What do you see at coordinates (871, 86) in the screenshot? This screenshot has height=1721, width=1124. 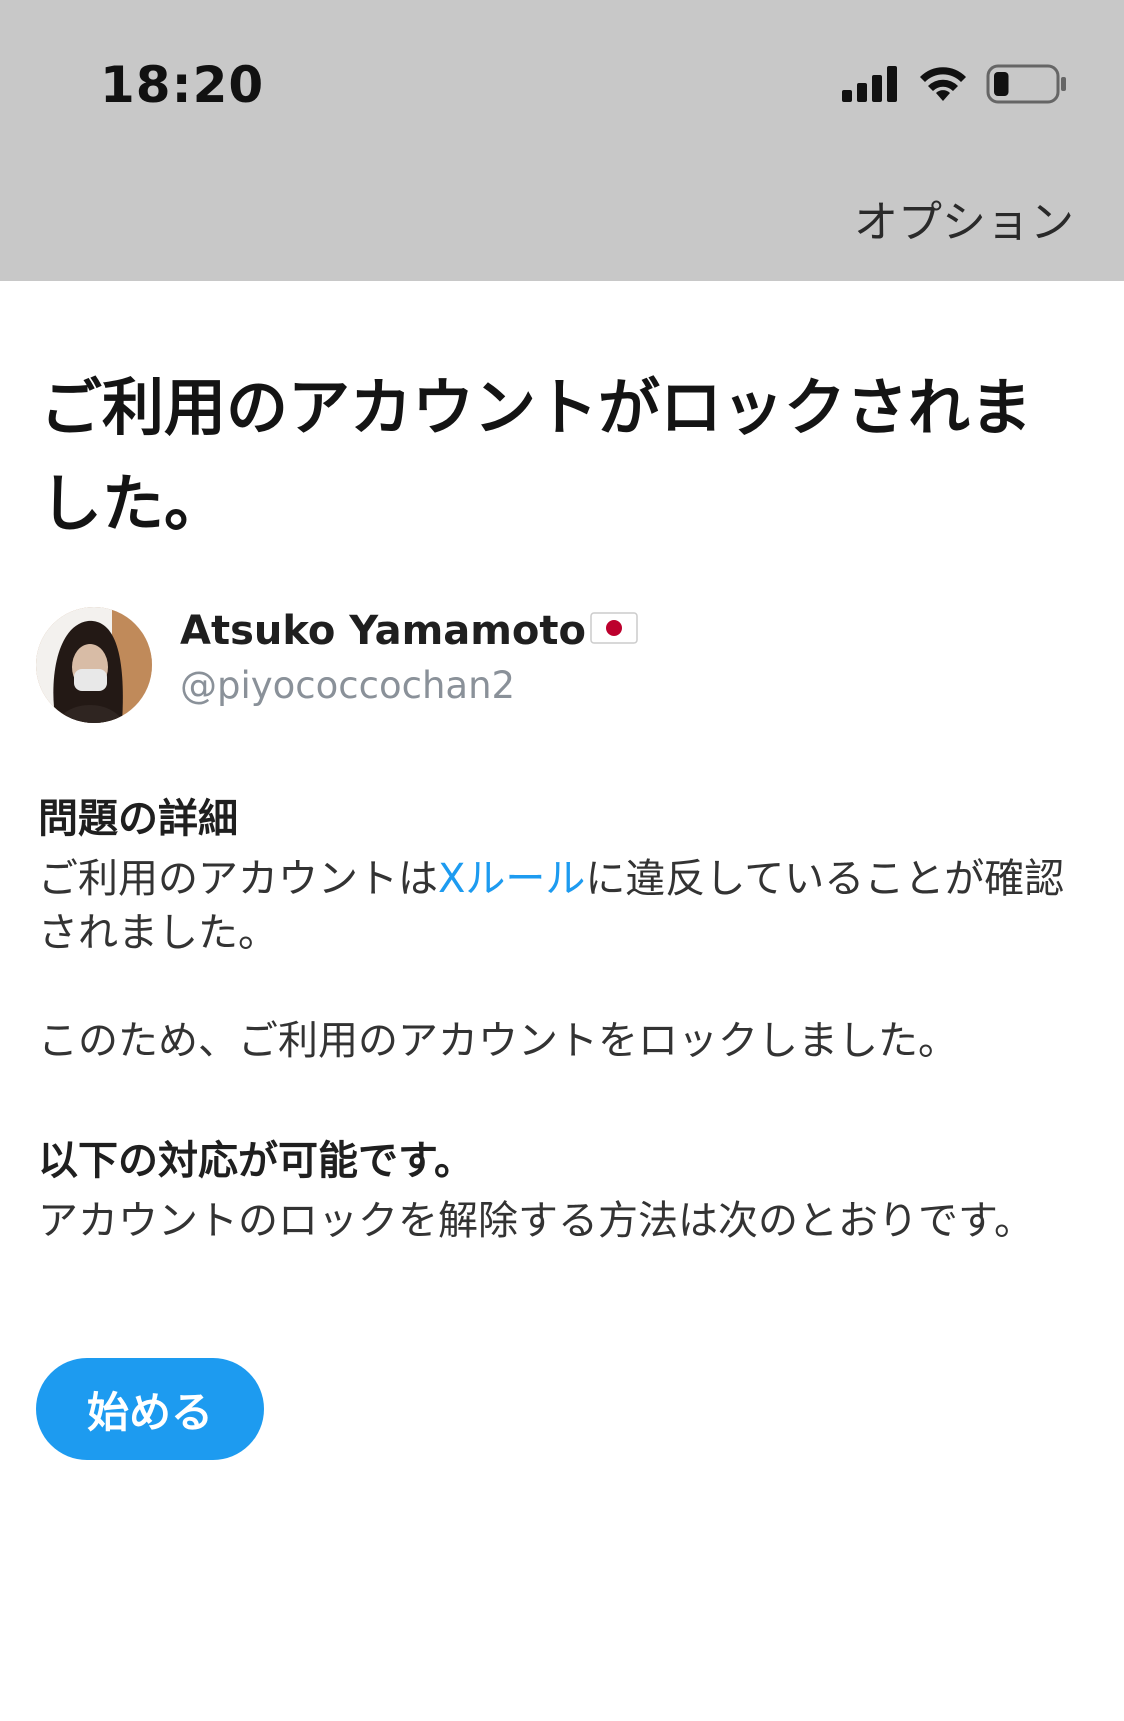 I see `cellular-signal-icon` at bounding box center [871, 86].